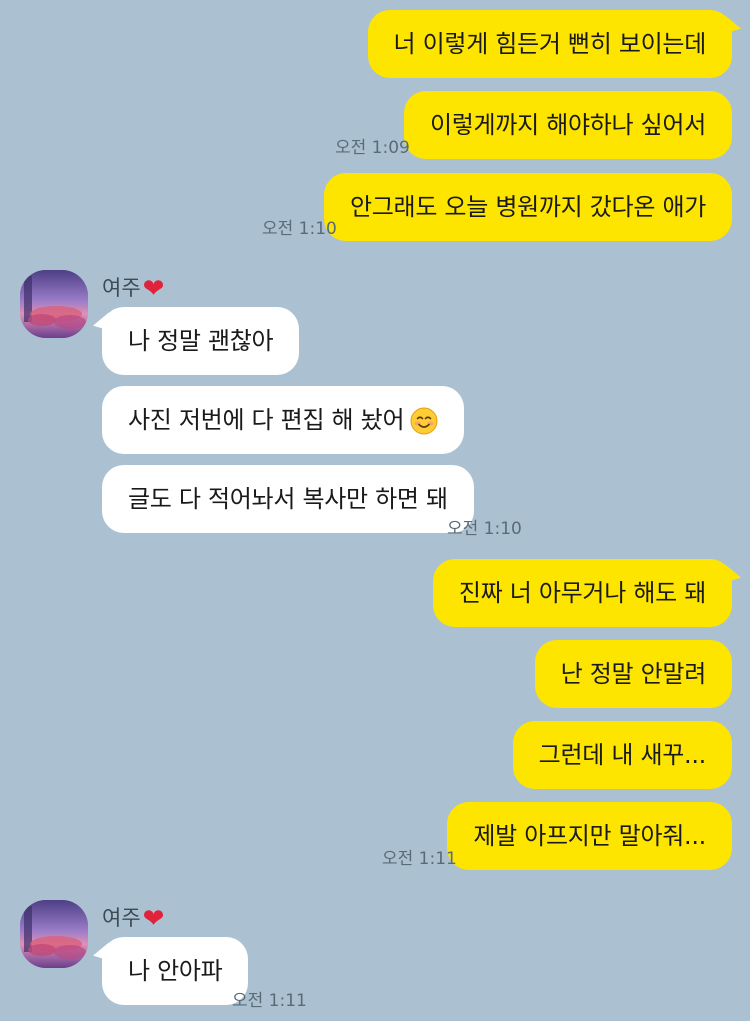 This screenshot has height=1021, width=750. What do you see at coordinates (633, 674) in the screenshot?
I see `message-bubble-outgoing: 난 정말 안말려` at bounding box center [633, 674].